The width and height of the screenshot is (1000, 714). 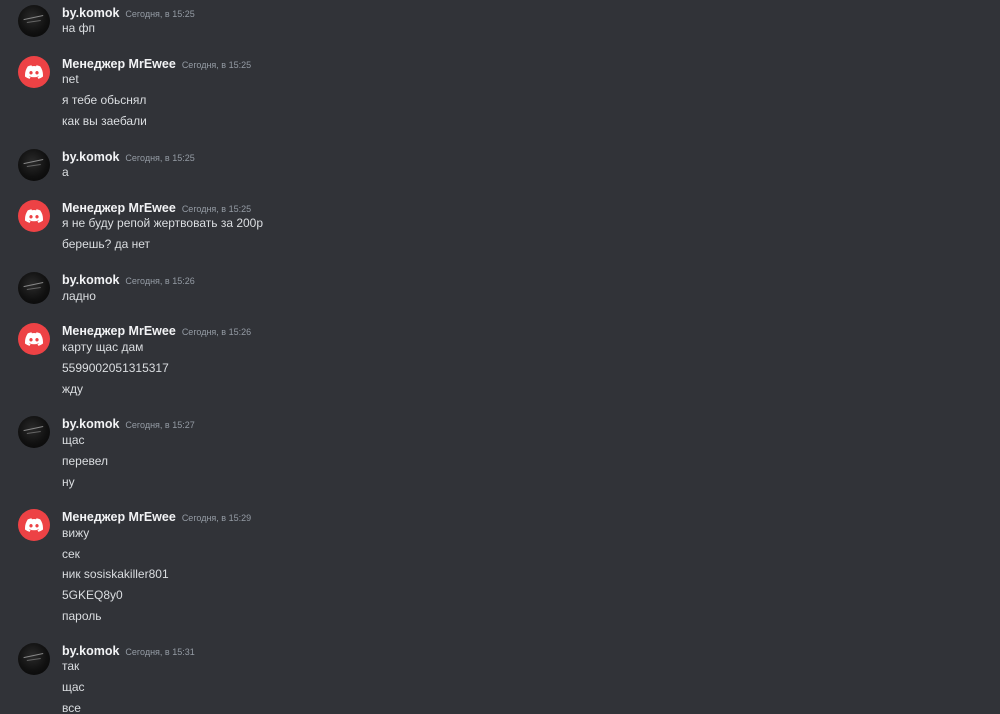 I want to click on message-text: 5599002051315317, so click(x=115, y=368).